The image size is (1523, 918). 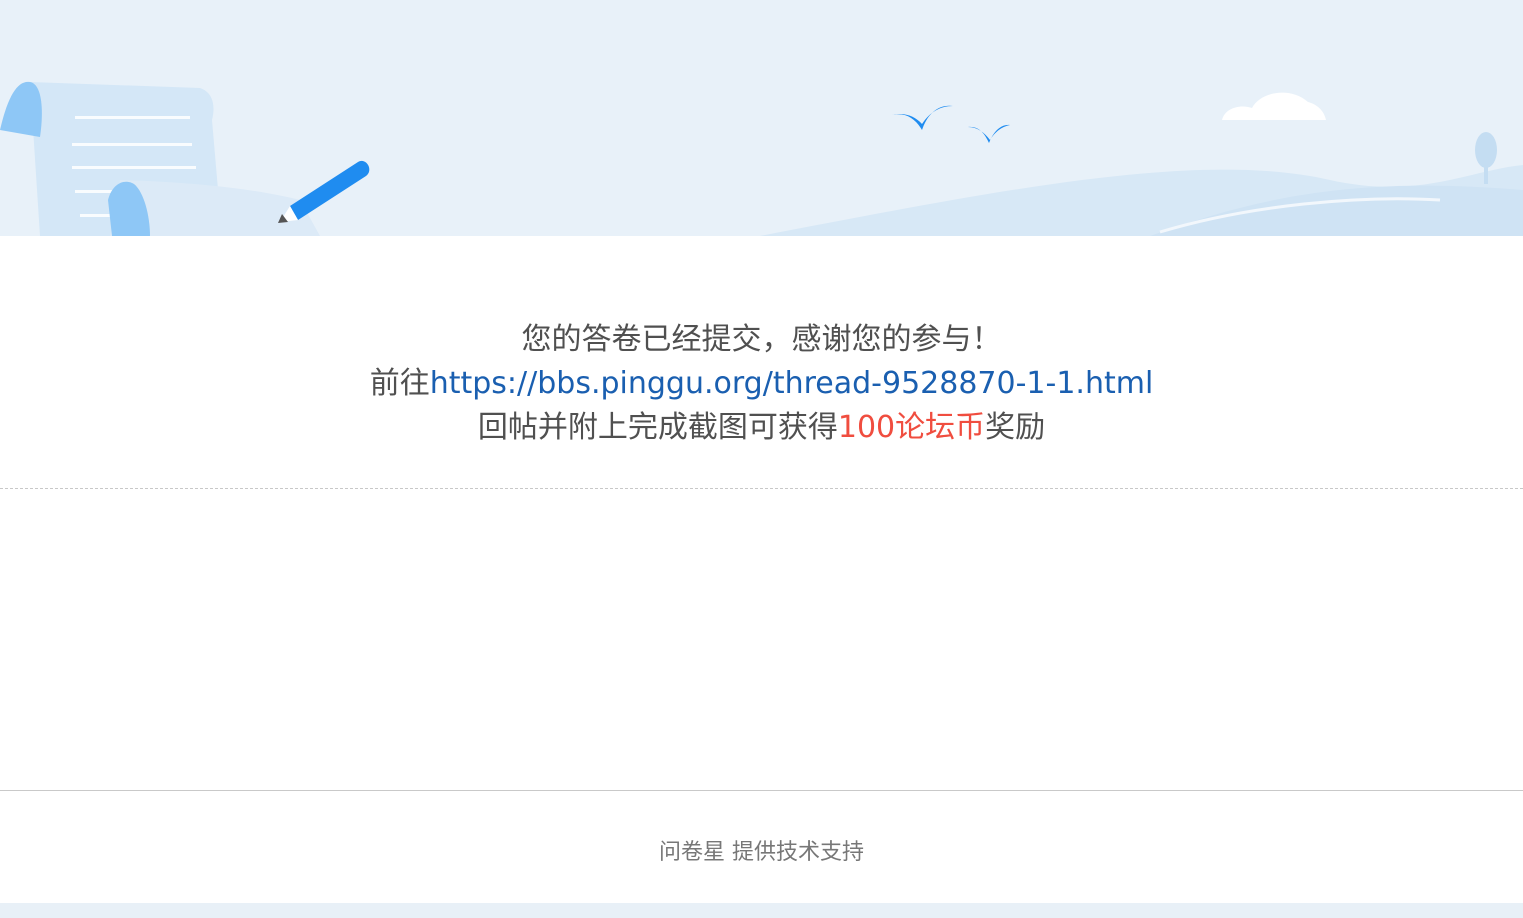 What do you see at coordinates (324, 191) in the screenshot?
I see `pen-icon` at bounding box center [324, 191].